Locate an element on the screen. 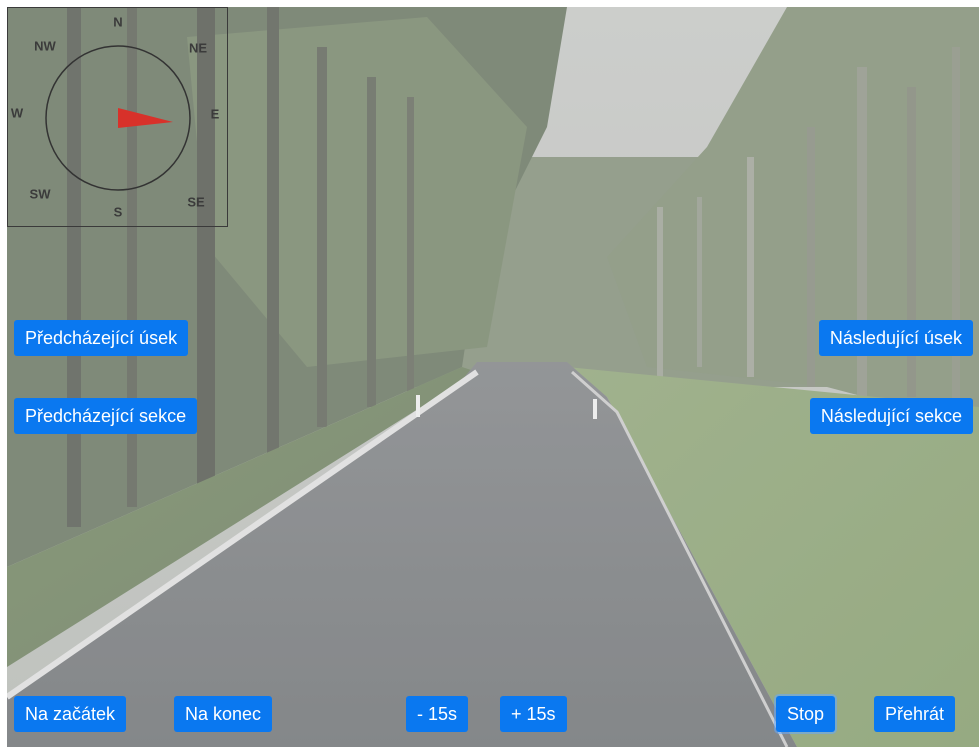 The image size is (979, 747). prev-segment-button: Předcházející úsek is located at coordinates (101, 338).